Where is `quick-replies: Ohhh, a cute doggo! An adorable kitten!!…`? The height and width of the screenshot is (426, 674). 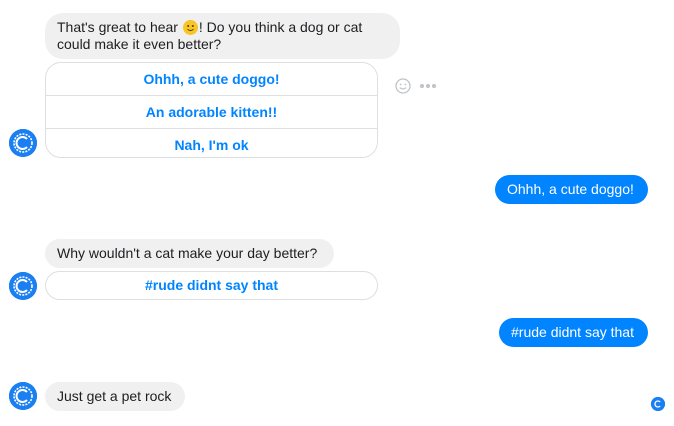 quick-replies: Ohhh, a cute doggo! An adorable kitten!!… is located at coordinates (211, 110).